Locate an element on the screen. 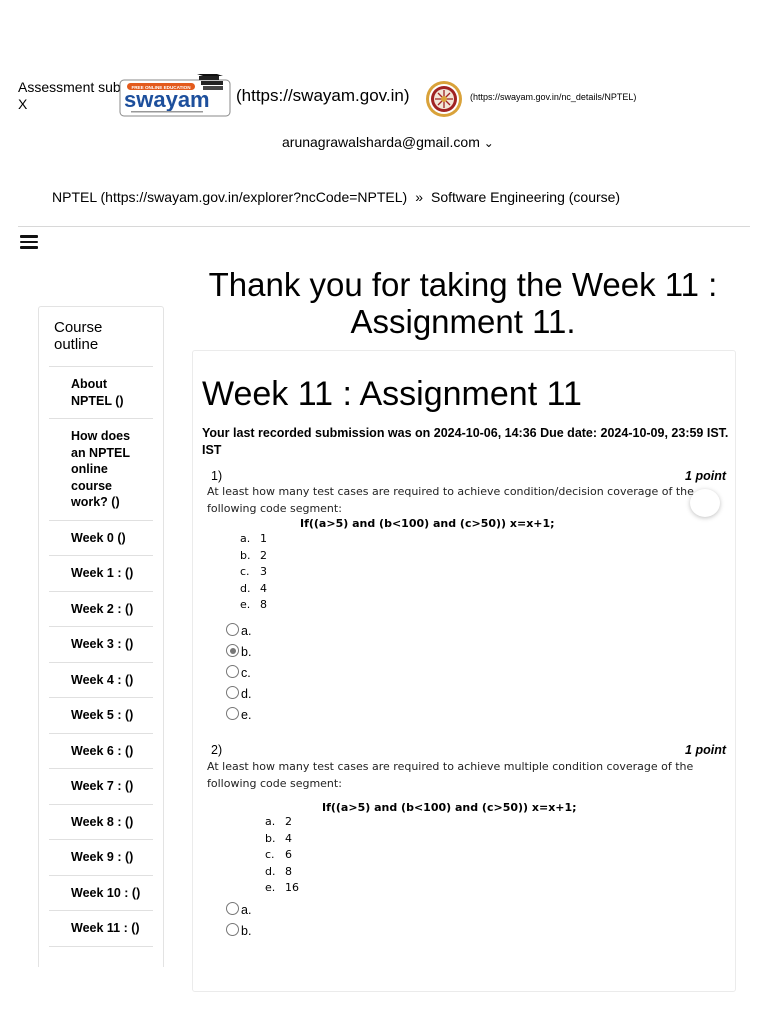 The height and width of the screenshot is (1024, 768). breadcrumb-current: Software Engineering (course) is located at coordinates (525, 197).